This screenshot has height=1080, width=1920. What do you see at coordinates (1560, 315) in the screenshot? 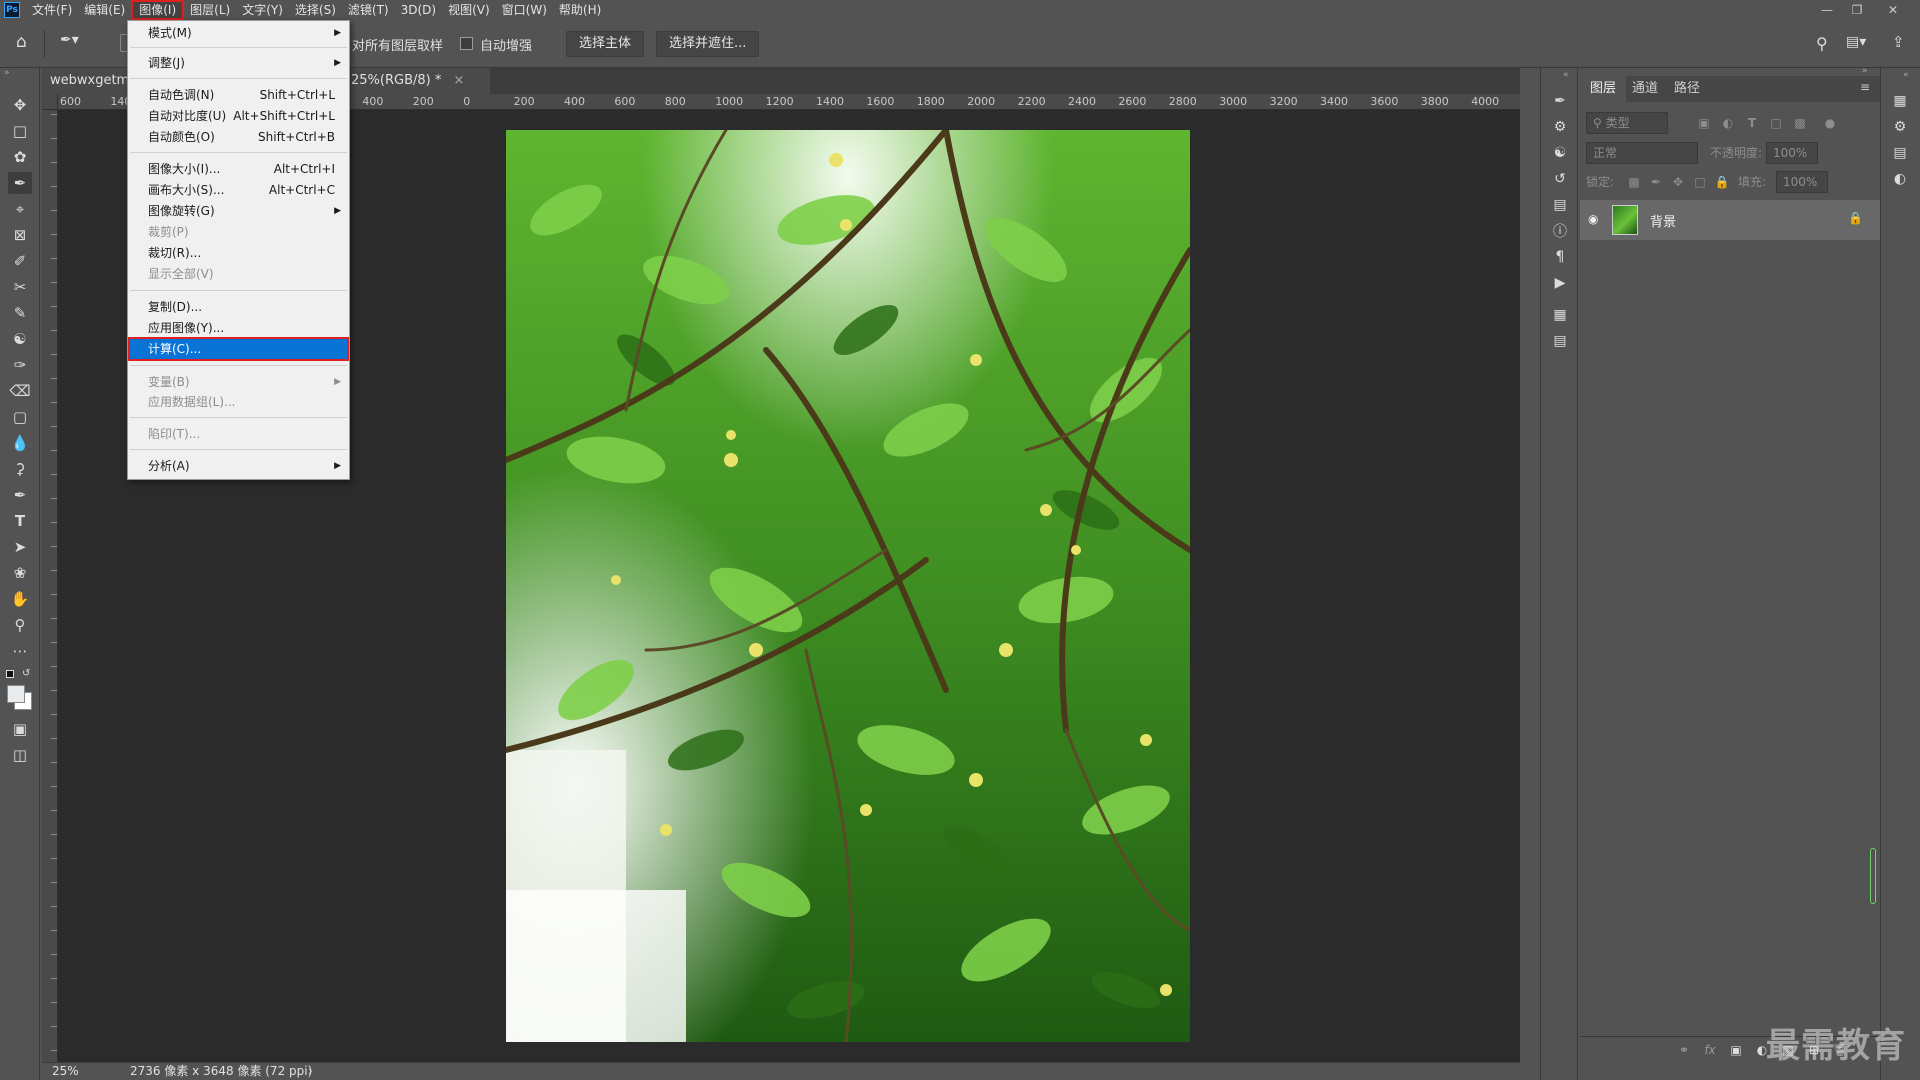
I see `libraries-icon: ▦` at bounding box center [1560, 315].